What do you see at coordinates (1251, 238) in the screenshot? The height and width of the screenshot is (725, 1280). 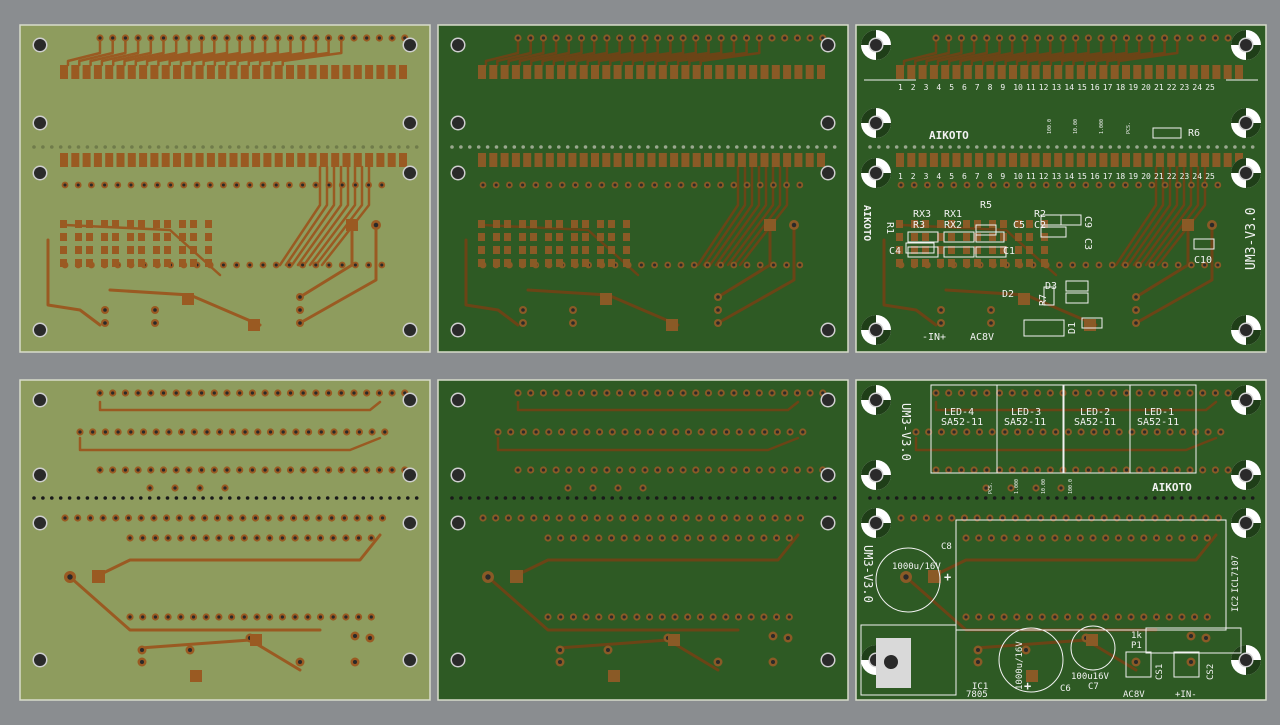 I see `version-label-top: UM3-V3.0` at bounding box center [1251, 238].